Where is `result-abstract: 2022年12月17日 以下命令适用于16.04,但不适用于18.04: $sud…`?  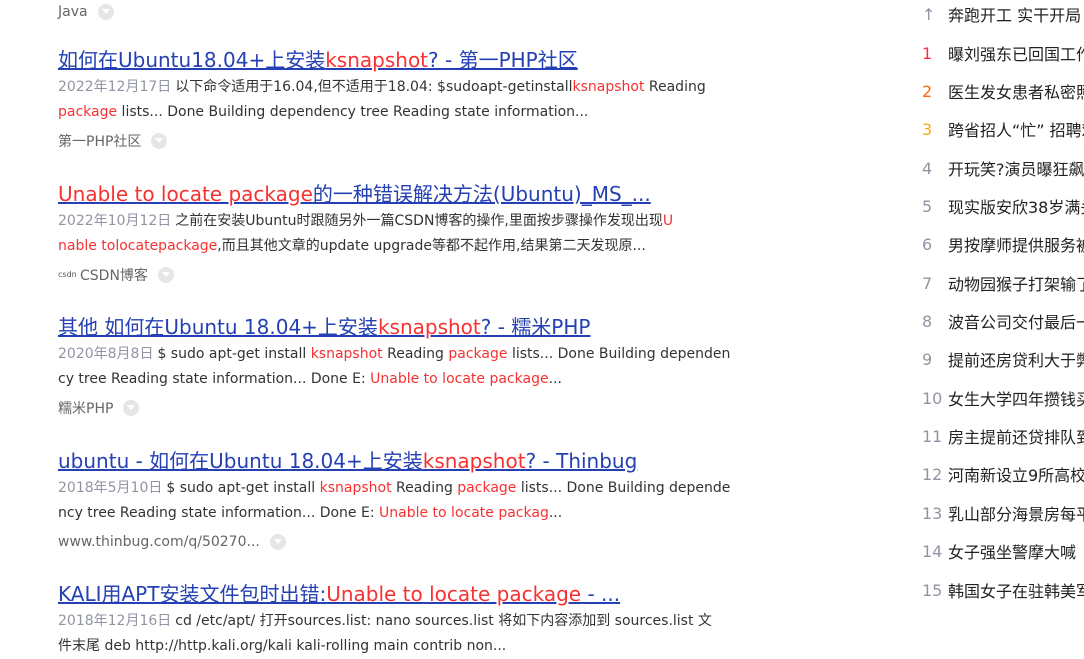 result-abstract: 2022年12月17日 以下命令适用于16.04,但不适用于18.04: $sud… is located at coordinates (398, 100).